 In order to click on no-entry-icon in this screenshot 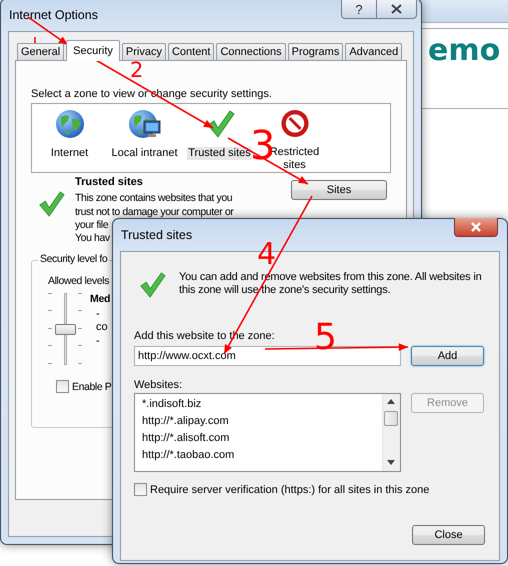, I will do `click(295, 123)`.